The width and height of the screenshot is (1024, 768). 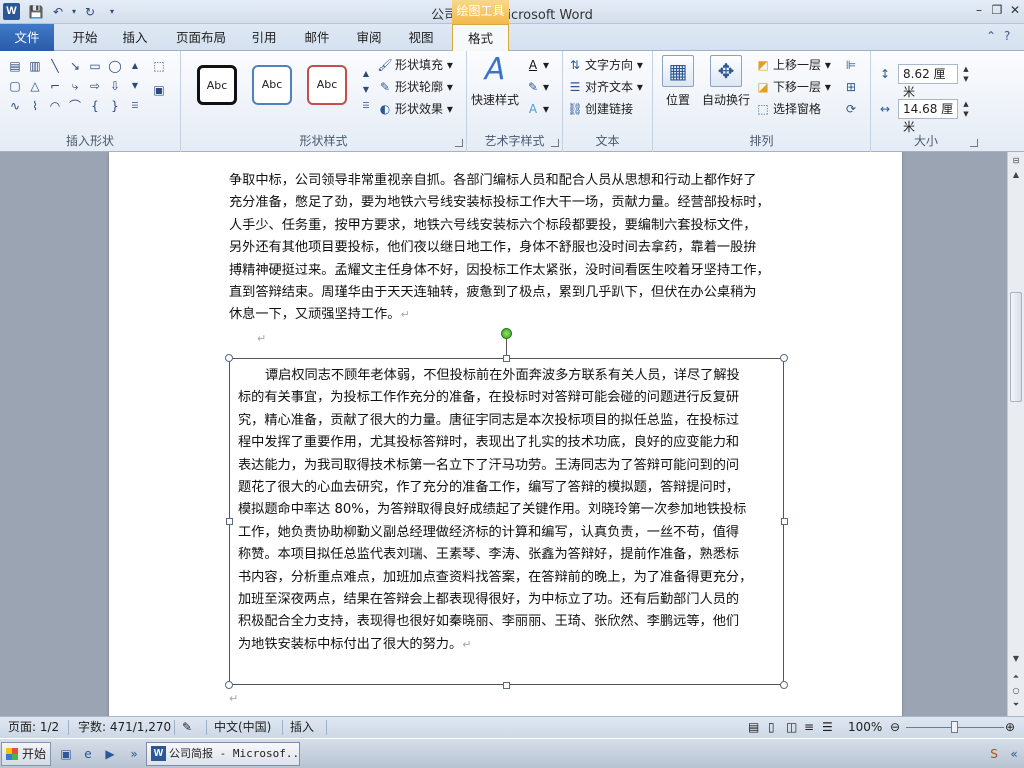 What do you see at coordinates (187, 727) in the screenshot?
I see `proofing-icon: ✎` at bounding box center [187, 727].